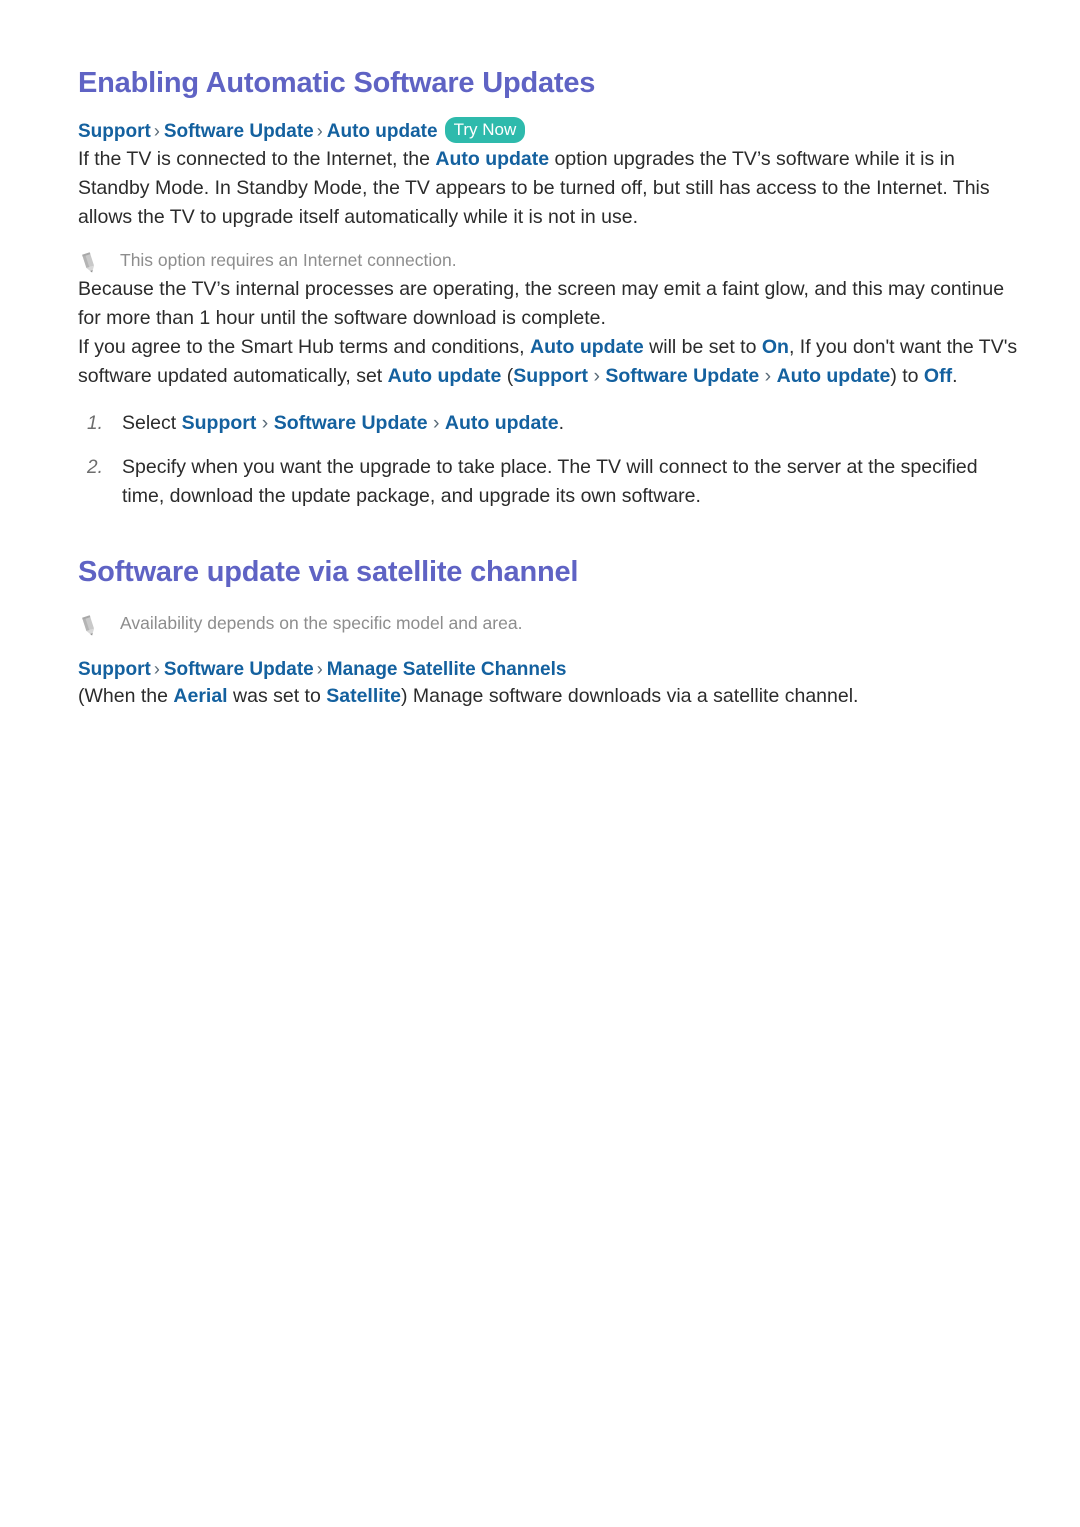 This screenshot has width=1080, height=1527. What do you see at coordinates (507, 376) in the screenshot?
I see `paragraph-text: (` at bounding box center [507, 376].